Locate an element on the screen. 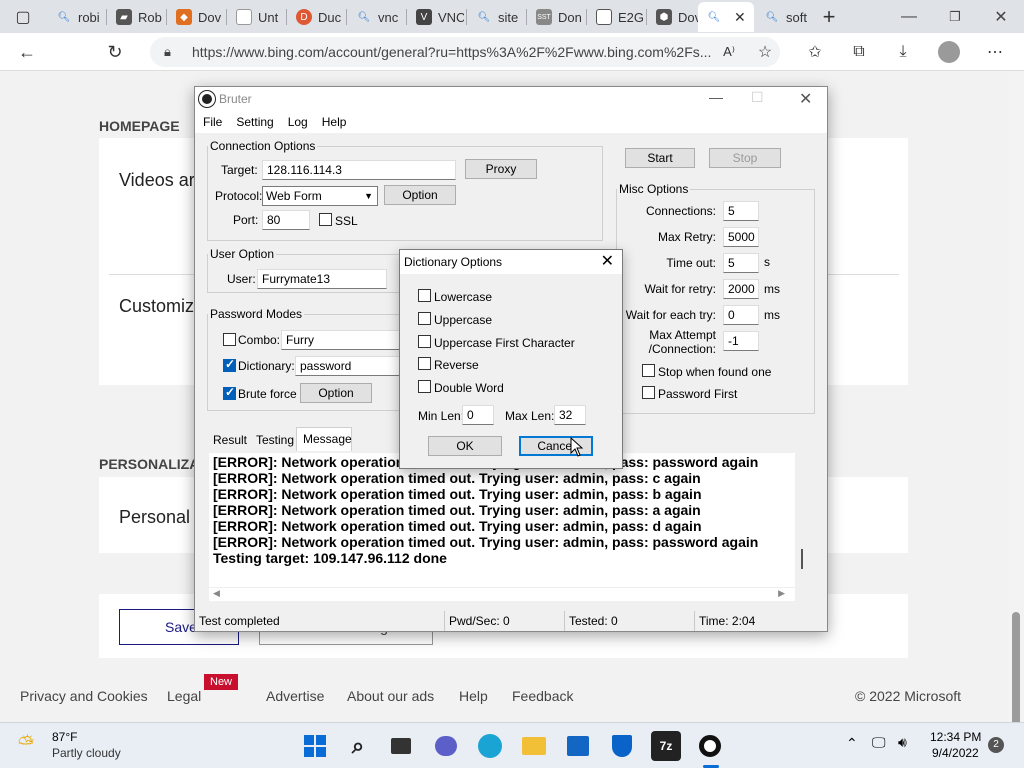 This screenshot has height=768, width=1024. stop-button: Stop is located at coordinates (745, 158).